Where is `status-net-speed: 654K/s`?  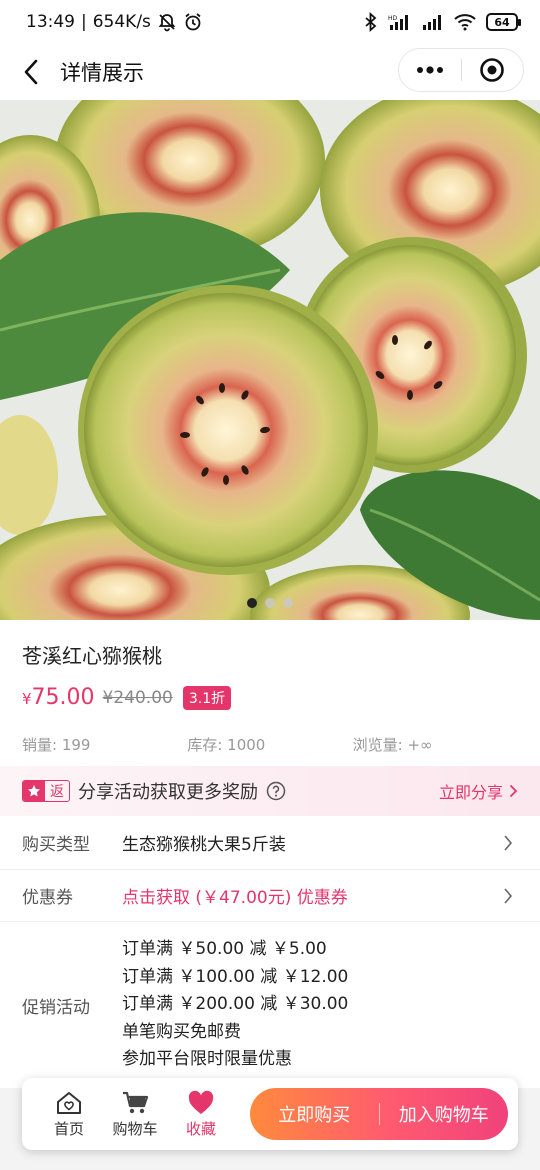 status-net-speed: 654K/s is located at coordinates (121, 22).